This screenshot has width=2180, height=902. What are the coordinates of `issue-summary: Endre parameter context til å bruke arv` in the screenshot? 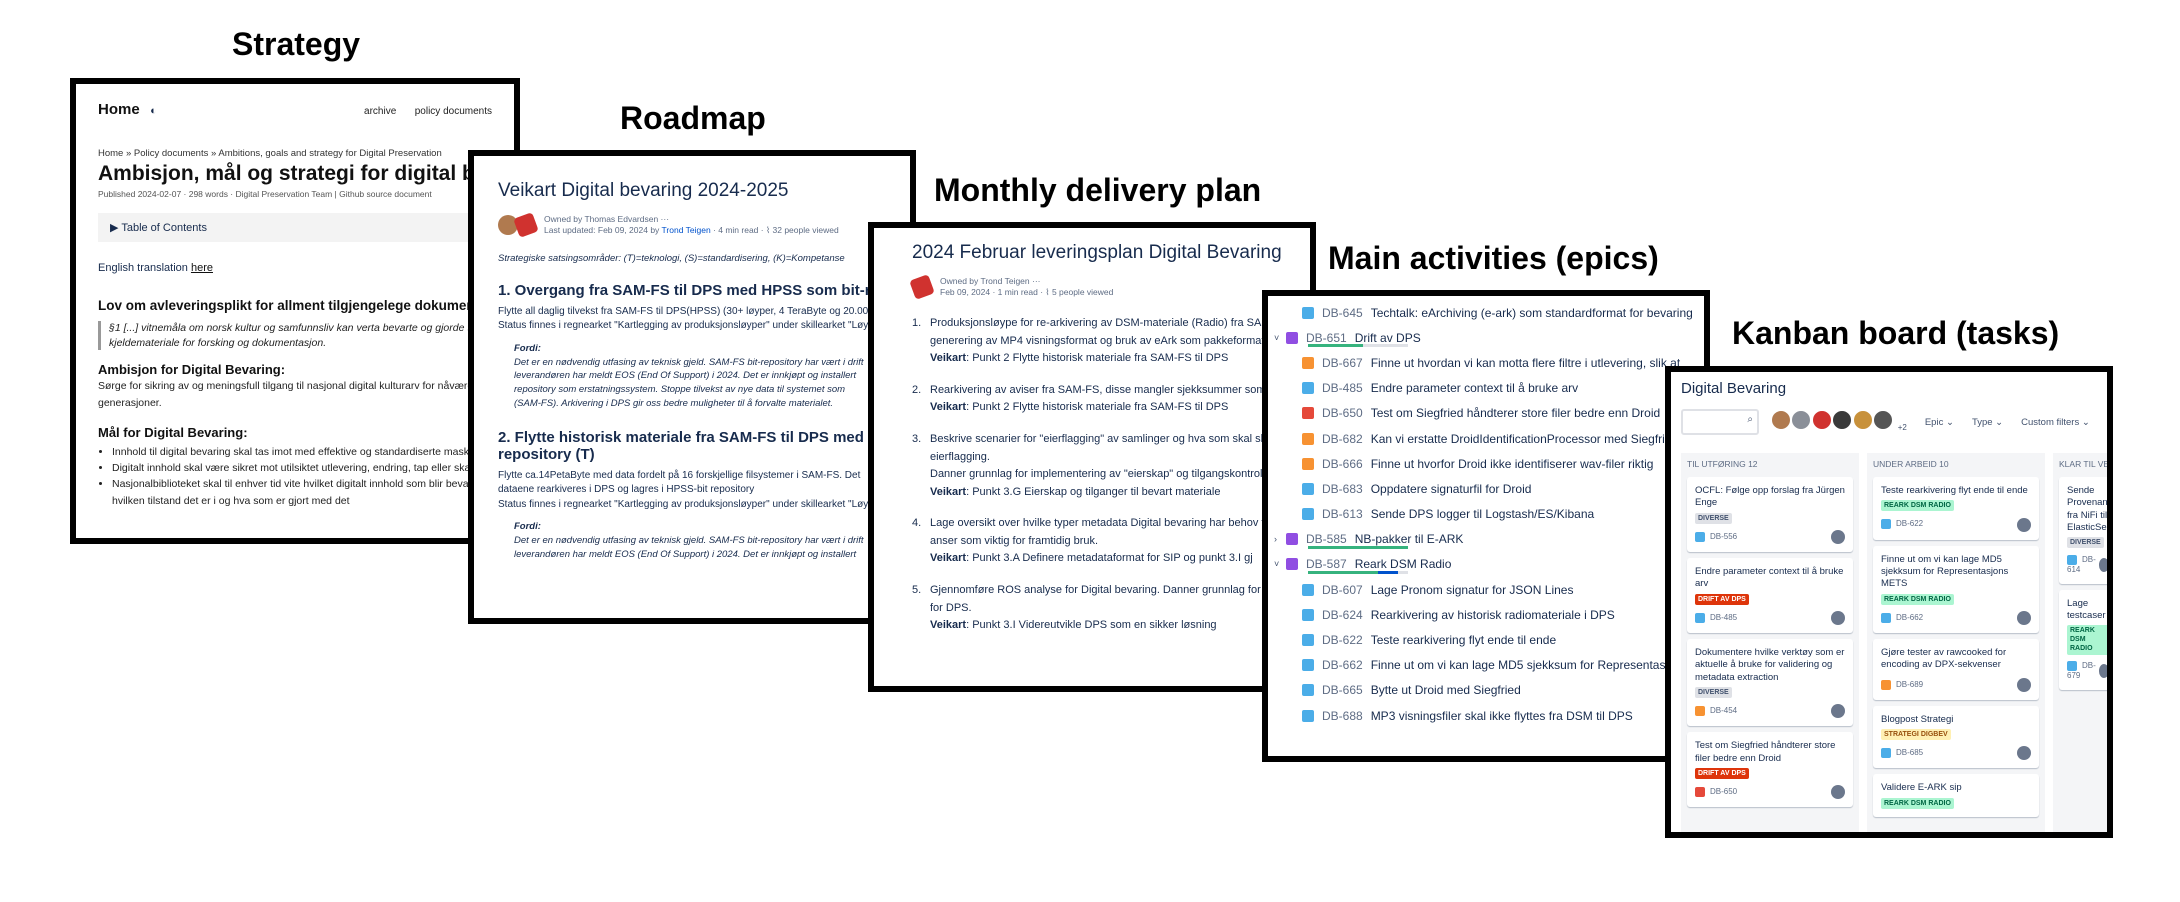 It's located at (1474, 388).